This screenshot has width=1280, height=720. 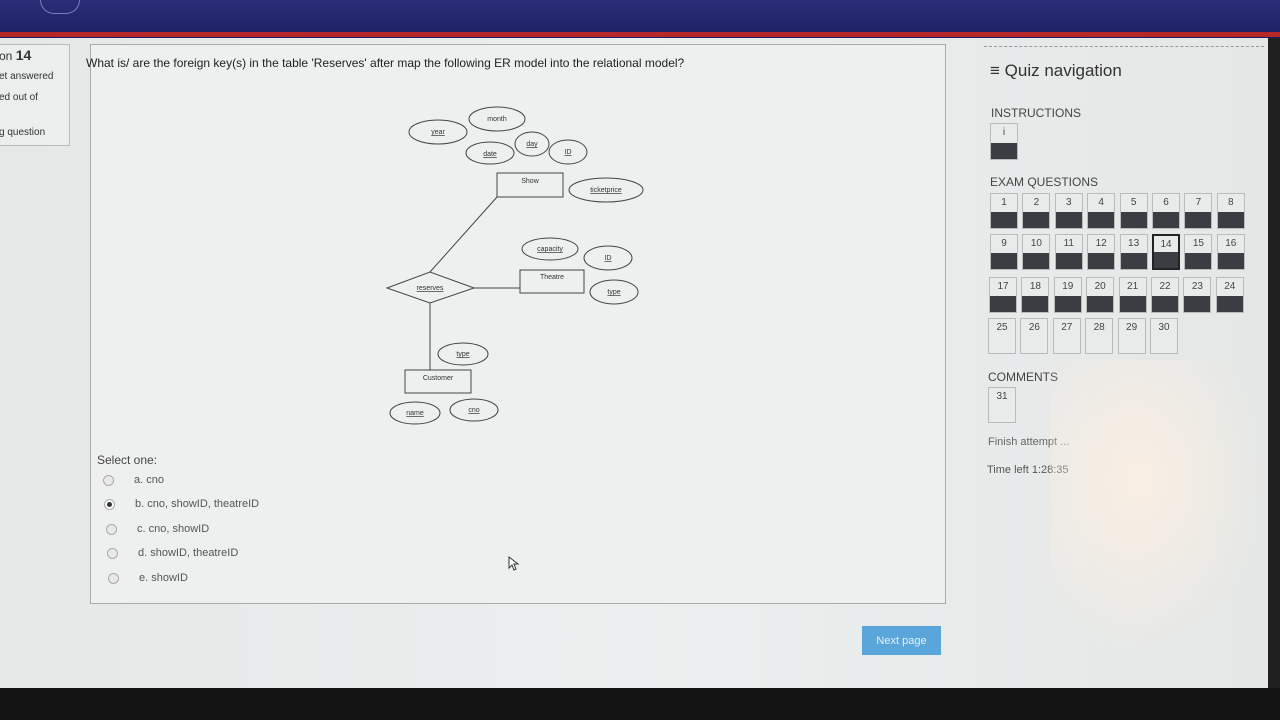 I want to click on answer-status: et answered, so click(x=27, y=76).